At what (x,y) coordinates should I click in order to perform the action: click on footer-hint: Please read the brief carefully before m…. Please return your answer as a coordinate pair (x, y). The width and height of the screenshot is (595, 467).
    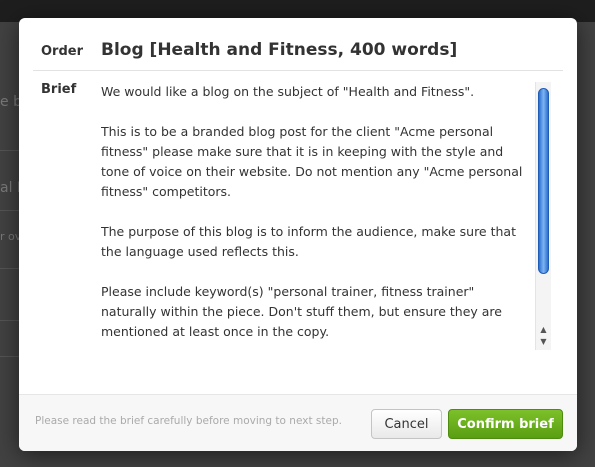
    Looking at the image, I should click on (188, 421).